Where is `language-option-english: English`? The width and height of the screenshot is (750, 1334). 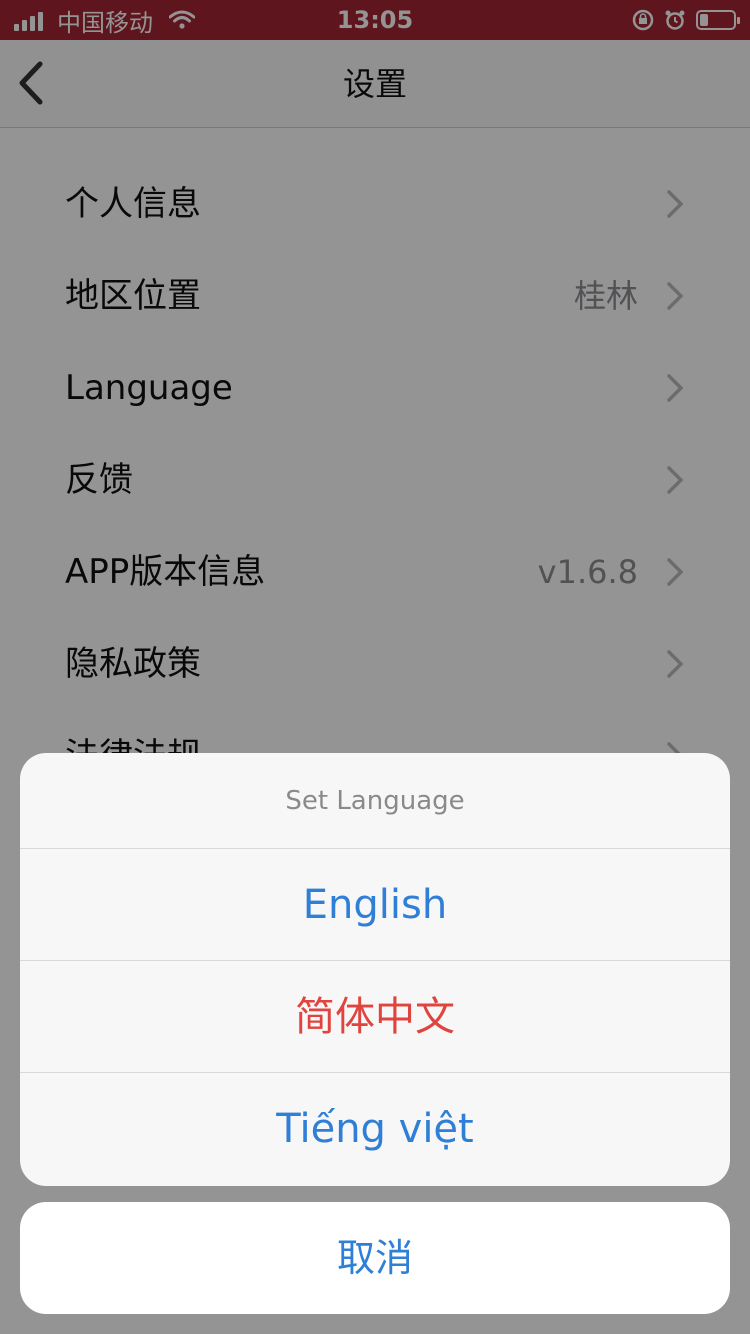 language-option-english: English is located at coordinates (375, 905).